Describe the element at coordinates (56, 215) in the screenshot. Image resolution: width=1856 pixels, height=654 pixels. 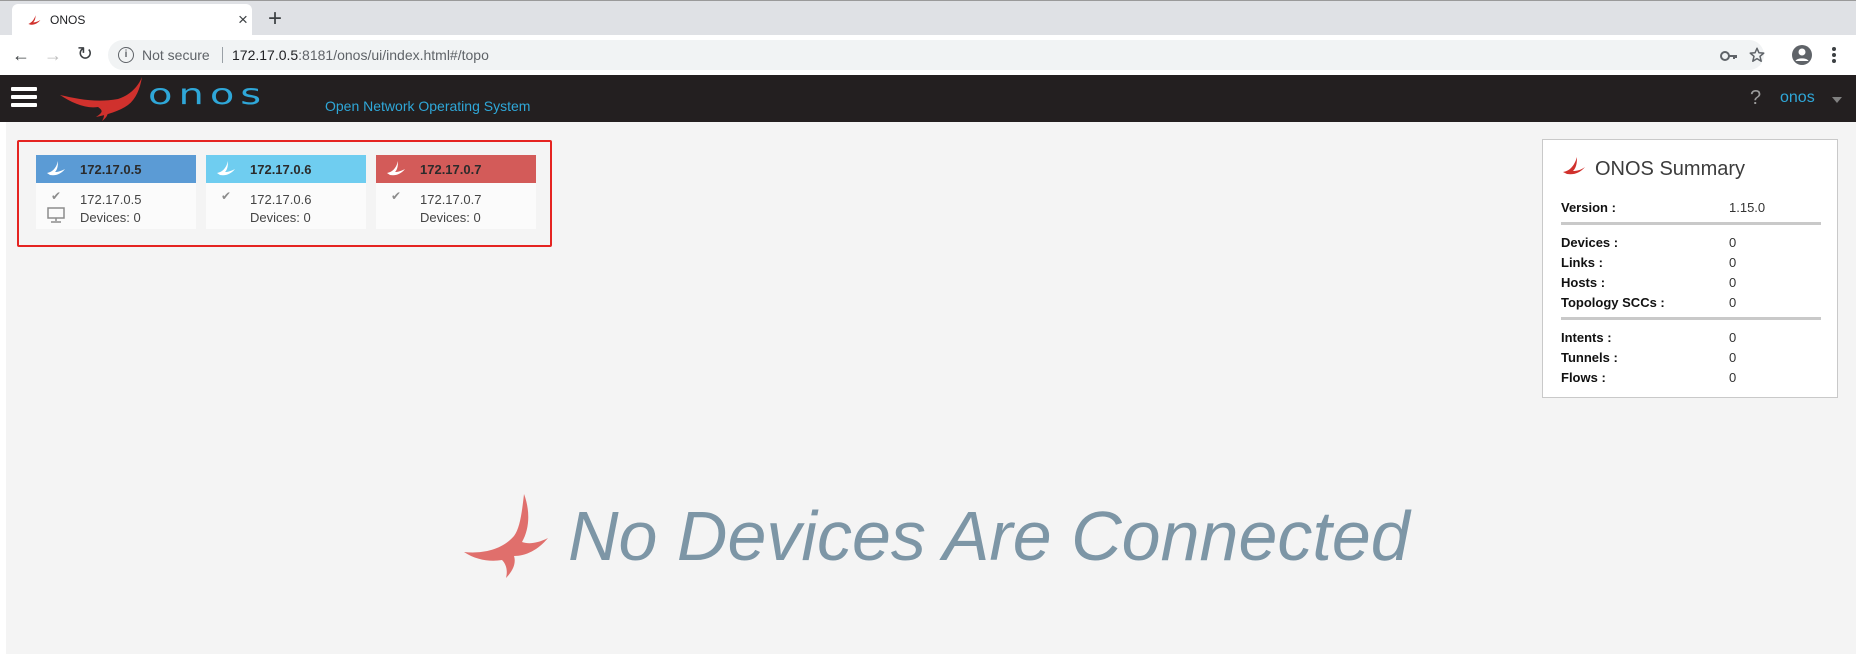
I see `monitor-icon` at that location.